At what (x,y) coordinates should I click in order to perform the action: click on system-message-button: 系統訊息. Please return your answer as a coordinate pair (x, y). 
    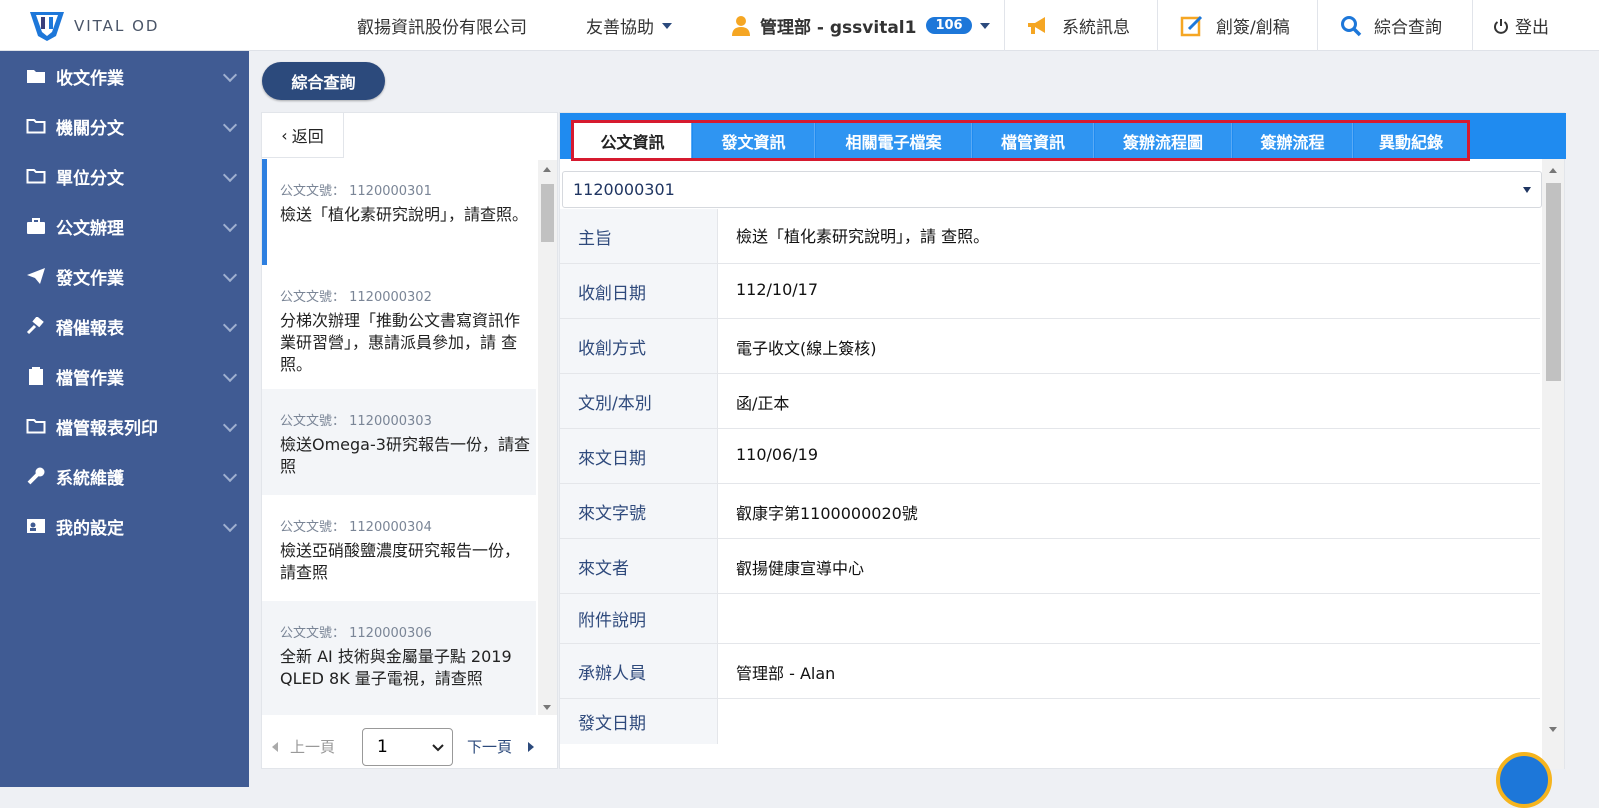
    Looking at the image, I should click on (1078, 25).